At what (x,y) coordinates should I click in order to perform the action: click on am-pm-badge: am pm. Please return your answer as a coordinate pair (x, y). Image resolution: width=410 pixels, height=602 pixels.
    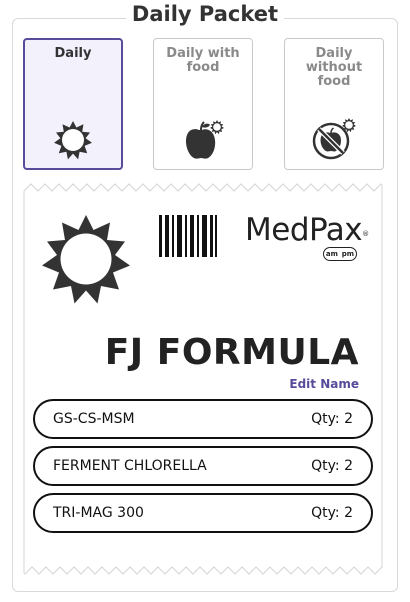
    Looking at the image, I should click on (340, 254).